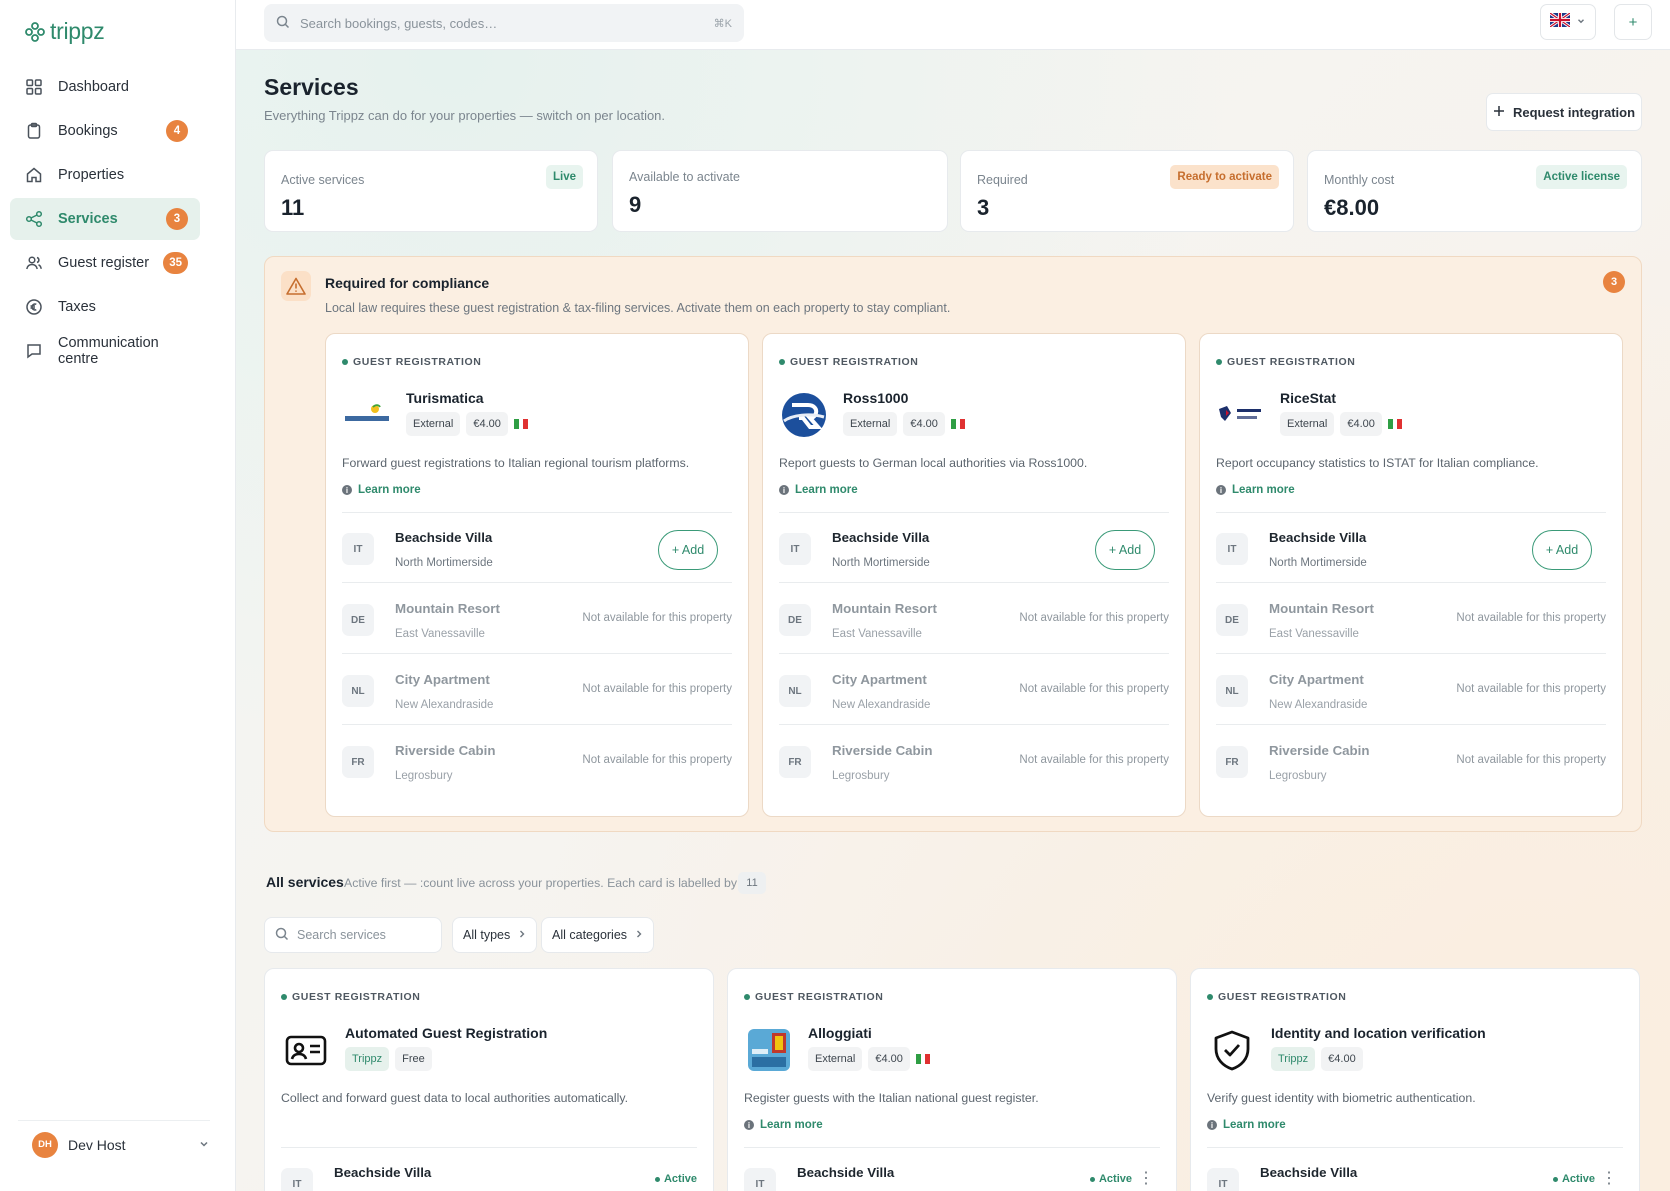  What do you see at coordinates (108, 351) in the screenshot?
I see `sidebar-item-label: Communication centre` at bounding box center [108, 351].